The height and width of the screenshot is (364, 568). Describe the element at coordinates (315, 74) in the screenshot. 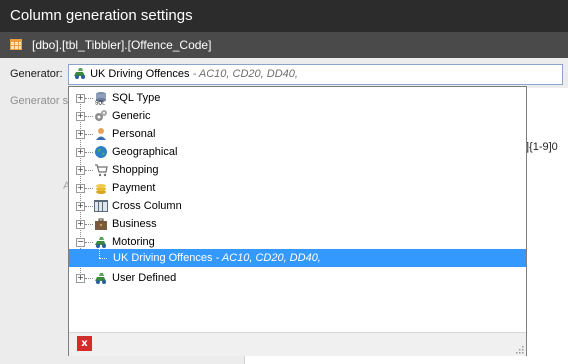

I see `generator-combobox: UK Driving Offences - AC10, CD20, DD40,` at that location.